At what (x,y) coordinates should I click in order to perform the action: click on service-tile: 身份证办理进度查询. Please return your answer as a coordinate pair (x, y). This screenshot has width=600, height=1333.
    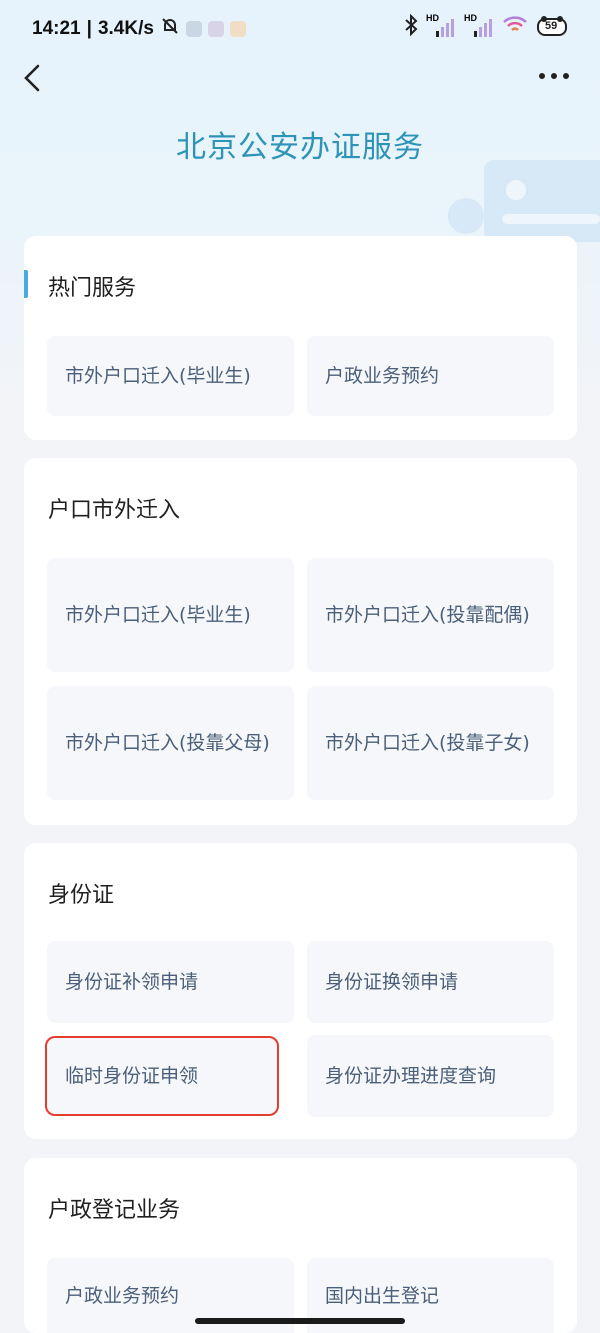
    Looking at the image, I should click on (430, 1076).